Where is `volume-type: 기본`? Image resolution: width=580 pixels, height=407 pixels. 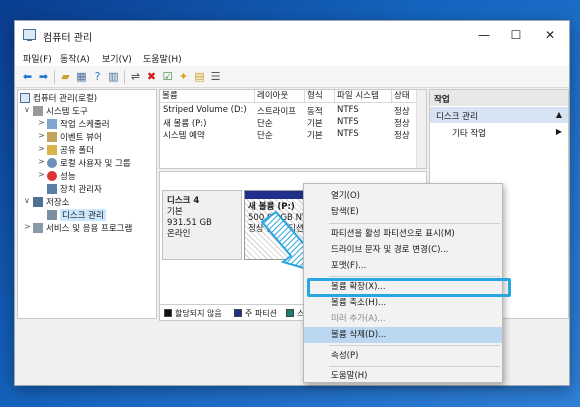 volume-type: 기본 is located at coordinates (315, 136).